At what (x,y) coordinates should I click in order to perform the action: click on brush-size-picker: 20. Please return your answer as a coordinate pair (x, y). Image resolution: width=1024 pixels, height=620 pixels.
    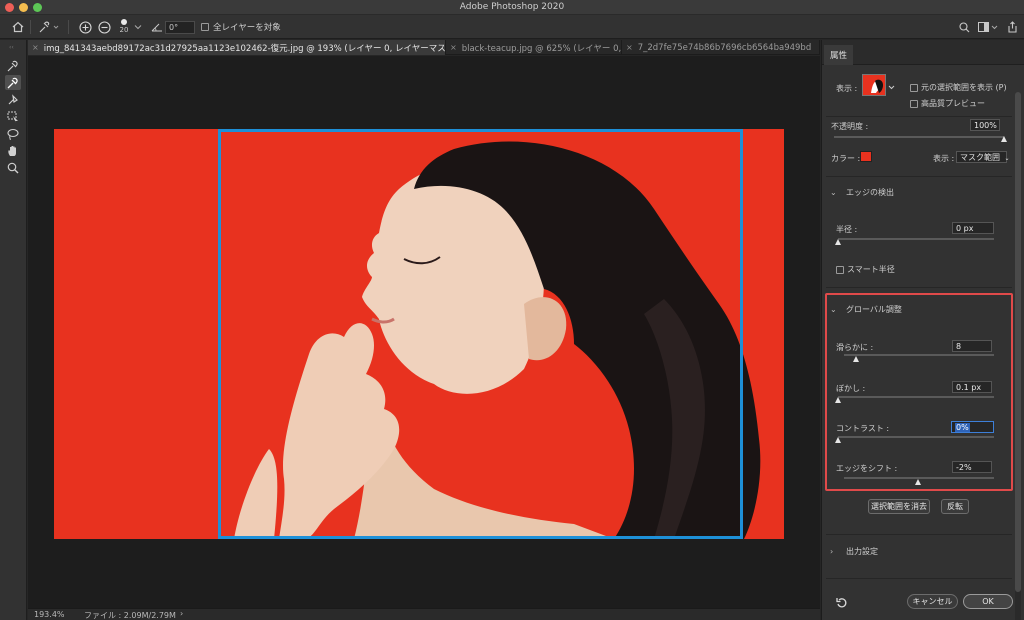
    Looking at the image, I should click on (124, 26).